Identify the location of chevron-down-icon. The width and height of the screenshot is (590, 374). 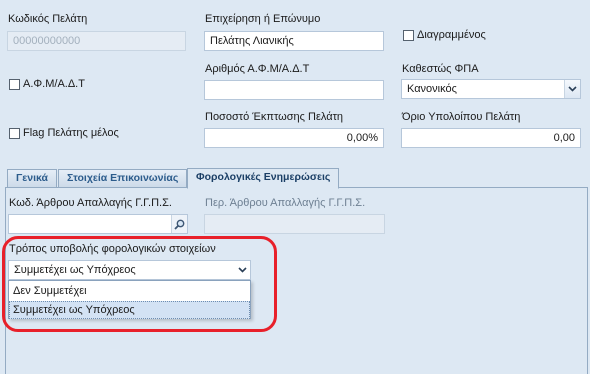
(572, 89).